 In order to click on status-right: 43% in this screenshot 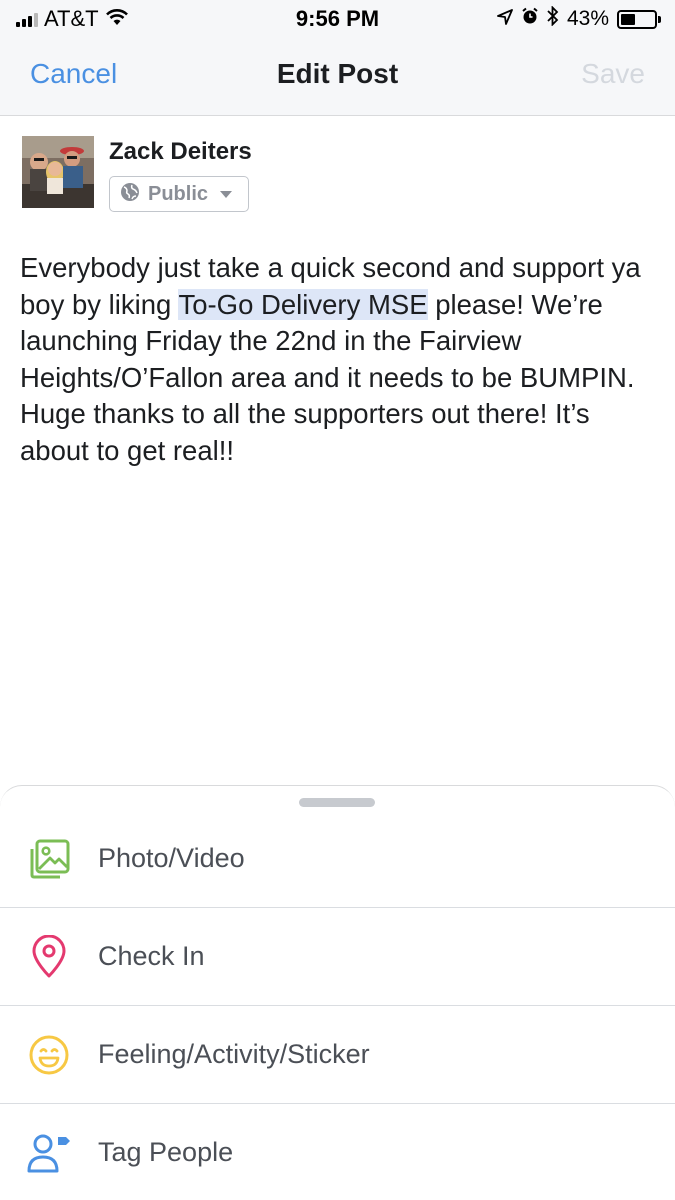, I will do `click(579, 18)`.